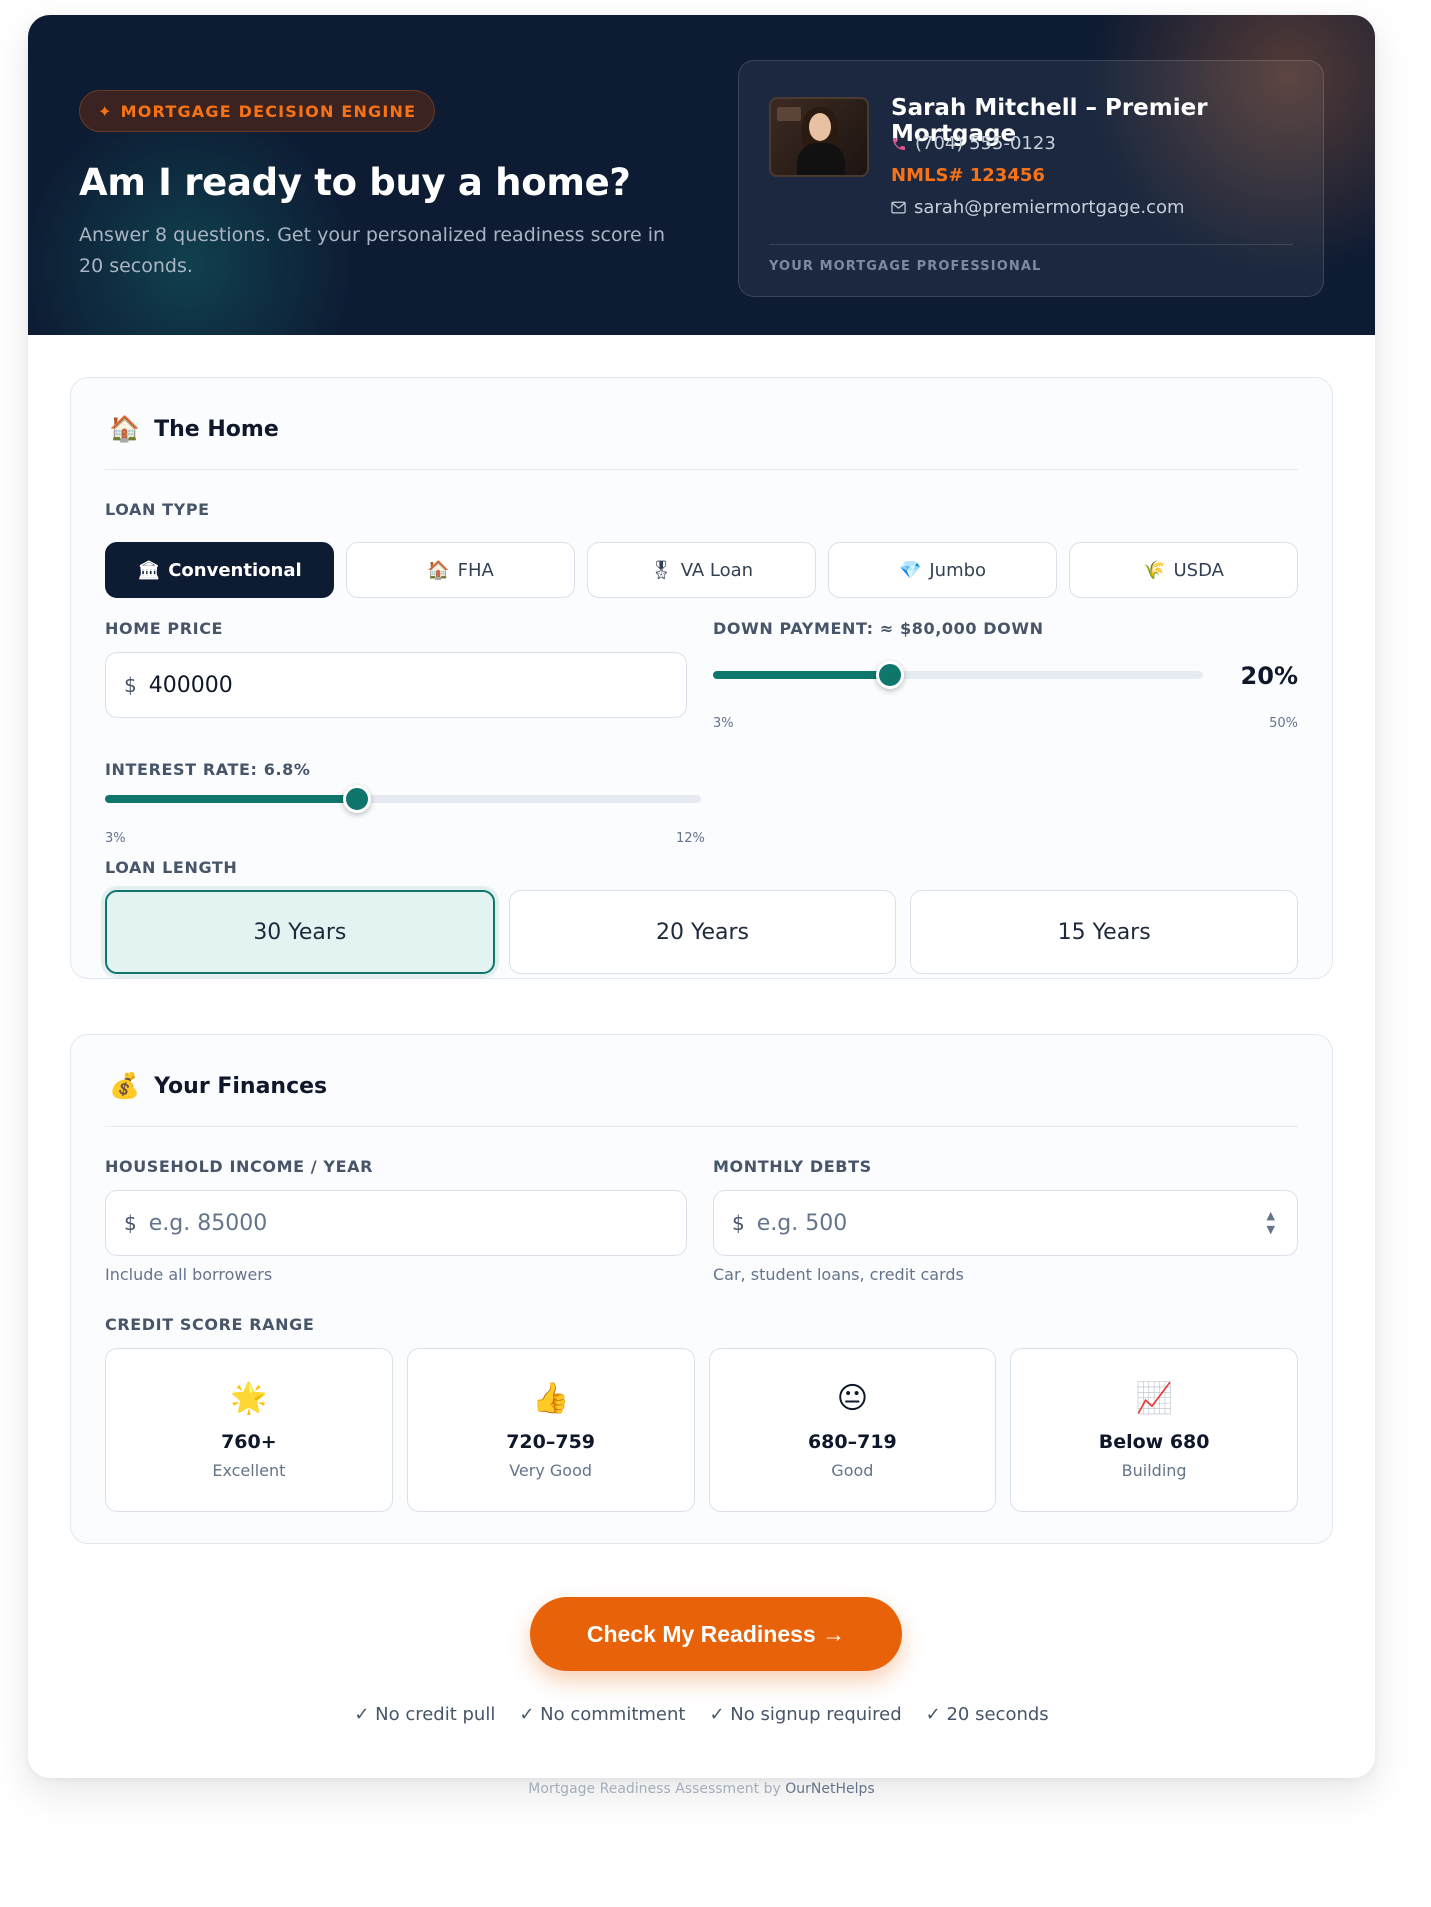 The image size is (1431, 1907). What do you see at coordinates (1154, 570) in the screenshot?
I see `wheat-icon: 🌾` at bounding box center [1154, 570].